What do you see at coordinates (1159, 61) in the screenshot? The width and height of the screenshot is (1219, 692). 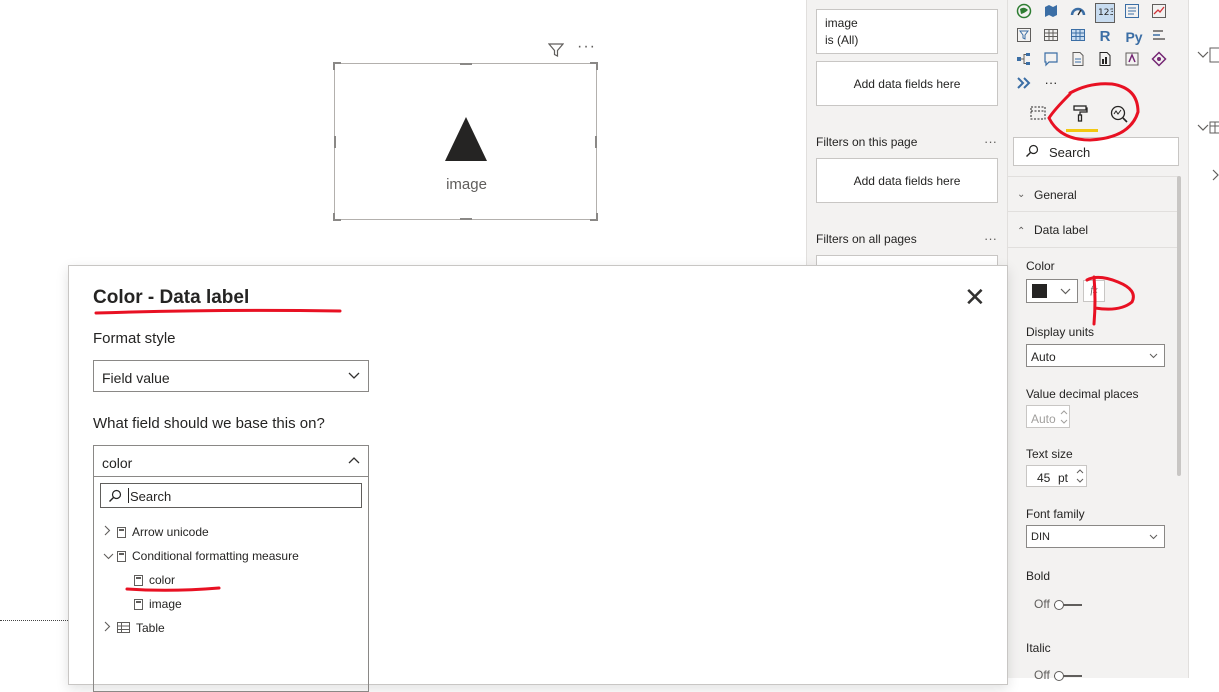 I see `power-automate-icon` at bounding box center [1159, 61].